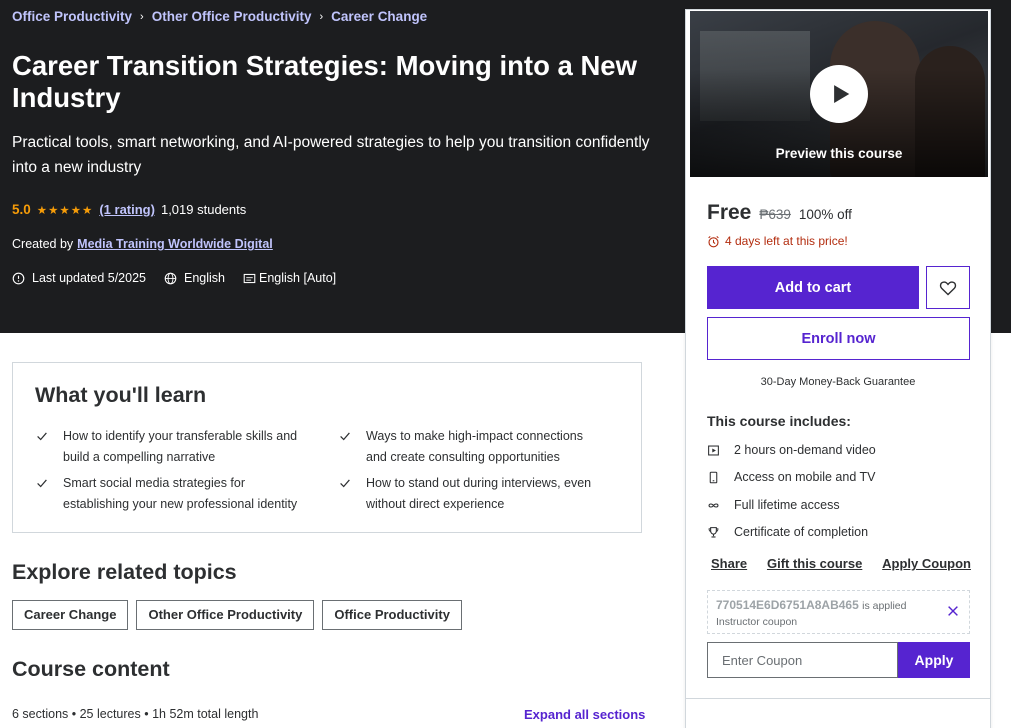 Image resolution: width=1011 pixels, height=728 pixels. I want to click on student-count: 1,019 students, so click(203, 209).